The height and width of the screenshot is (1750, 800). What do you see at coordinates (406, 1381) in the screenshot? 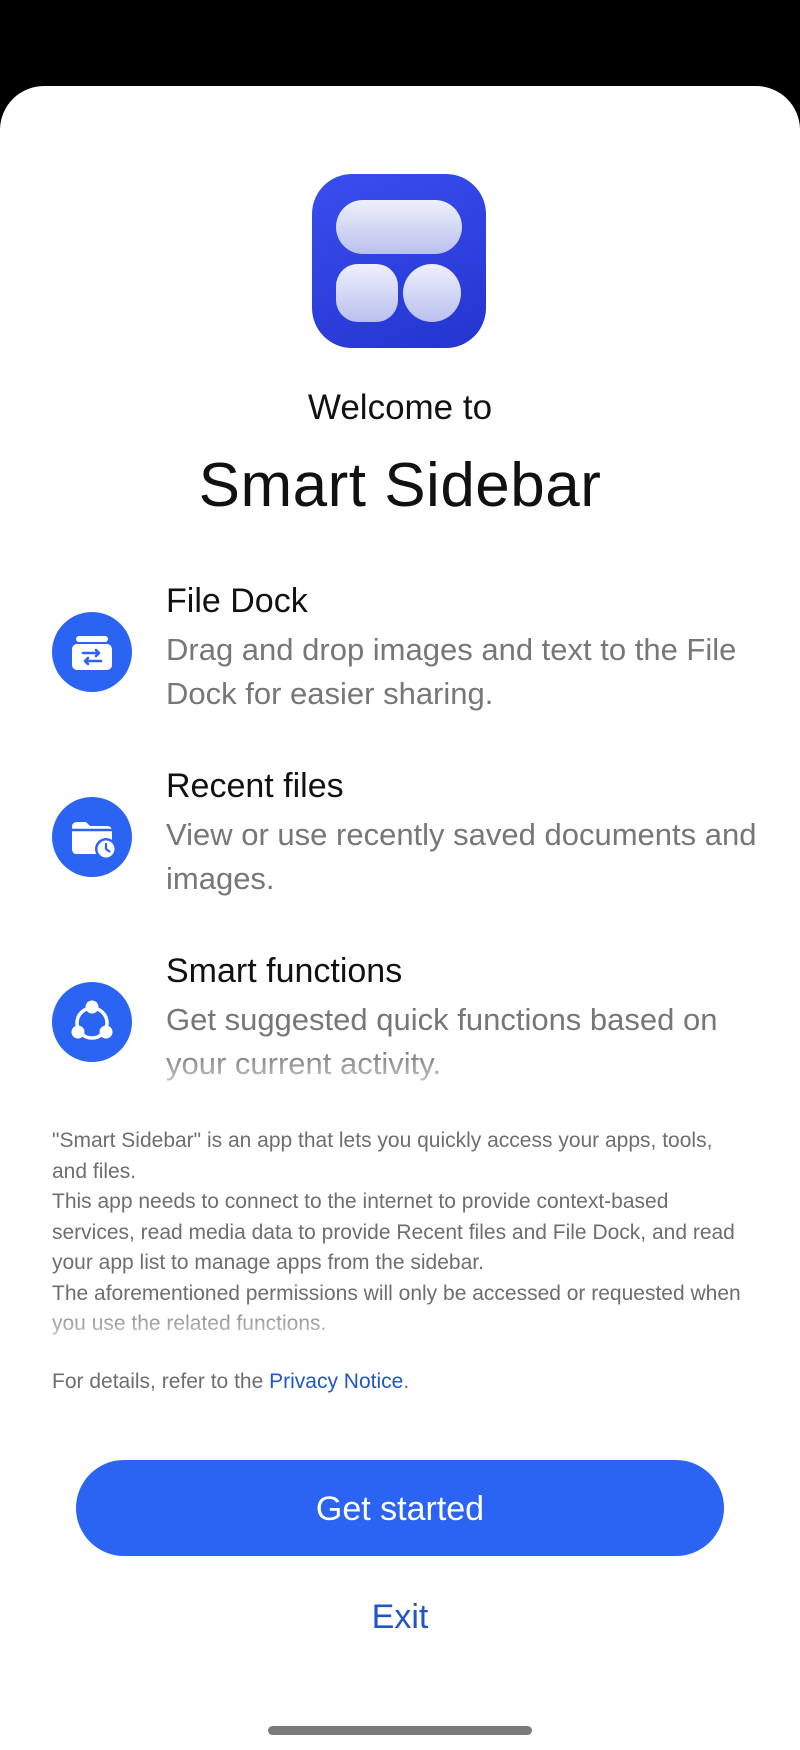
I see `privacy-suffix: .` at bounding box center [406, 1381].